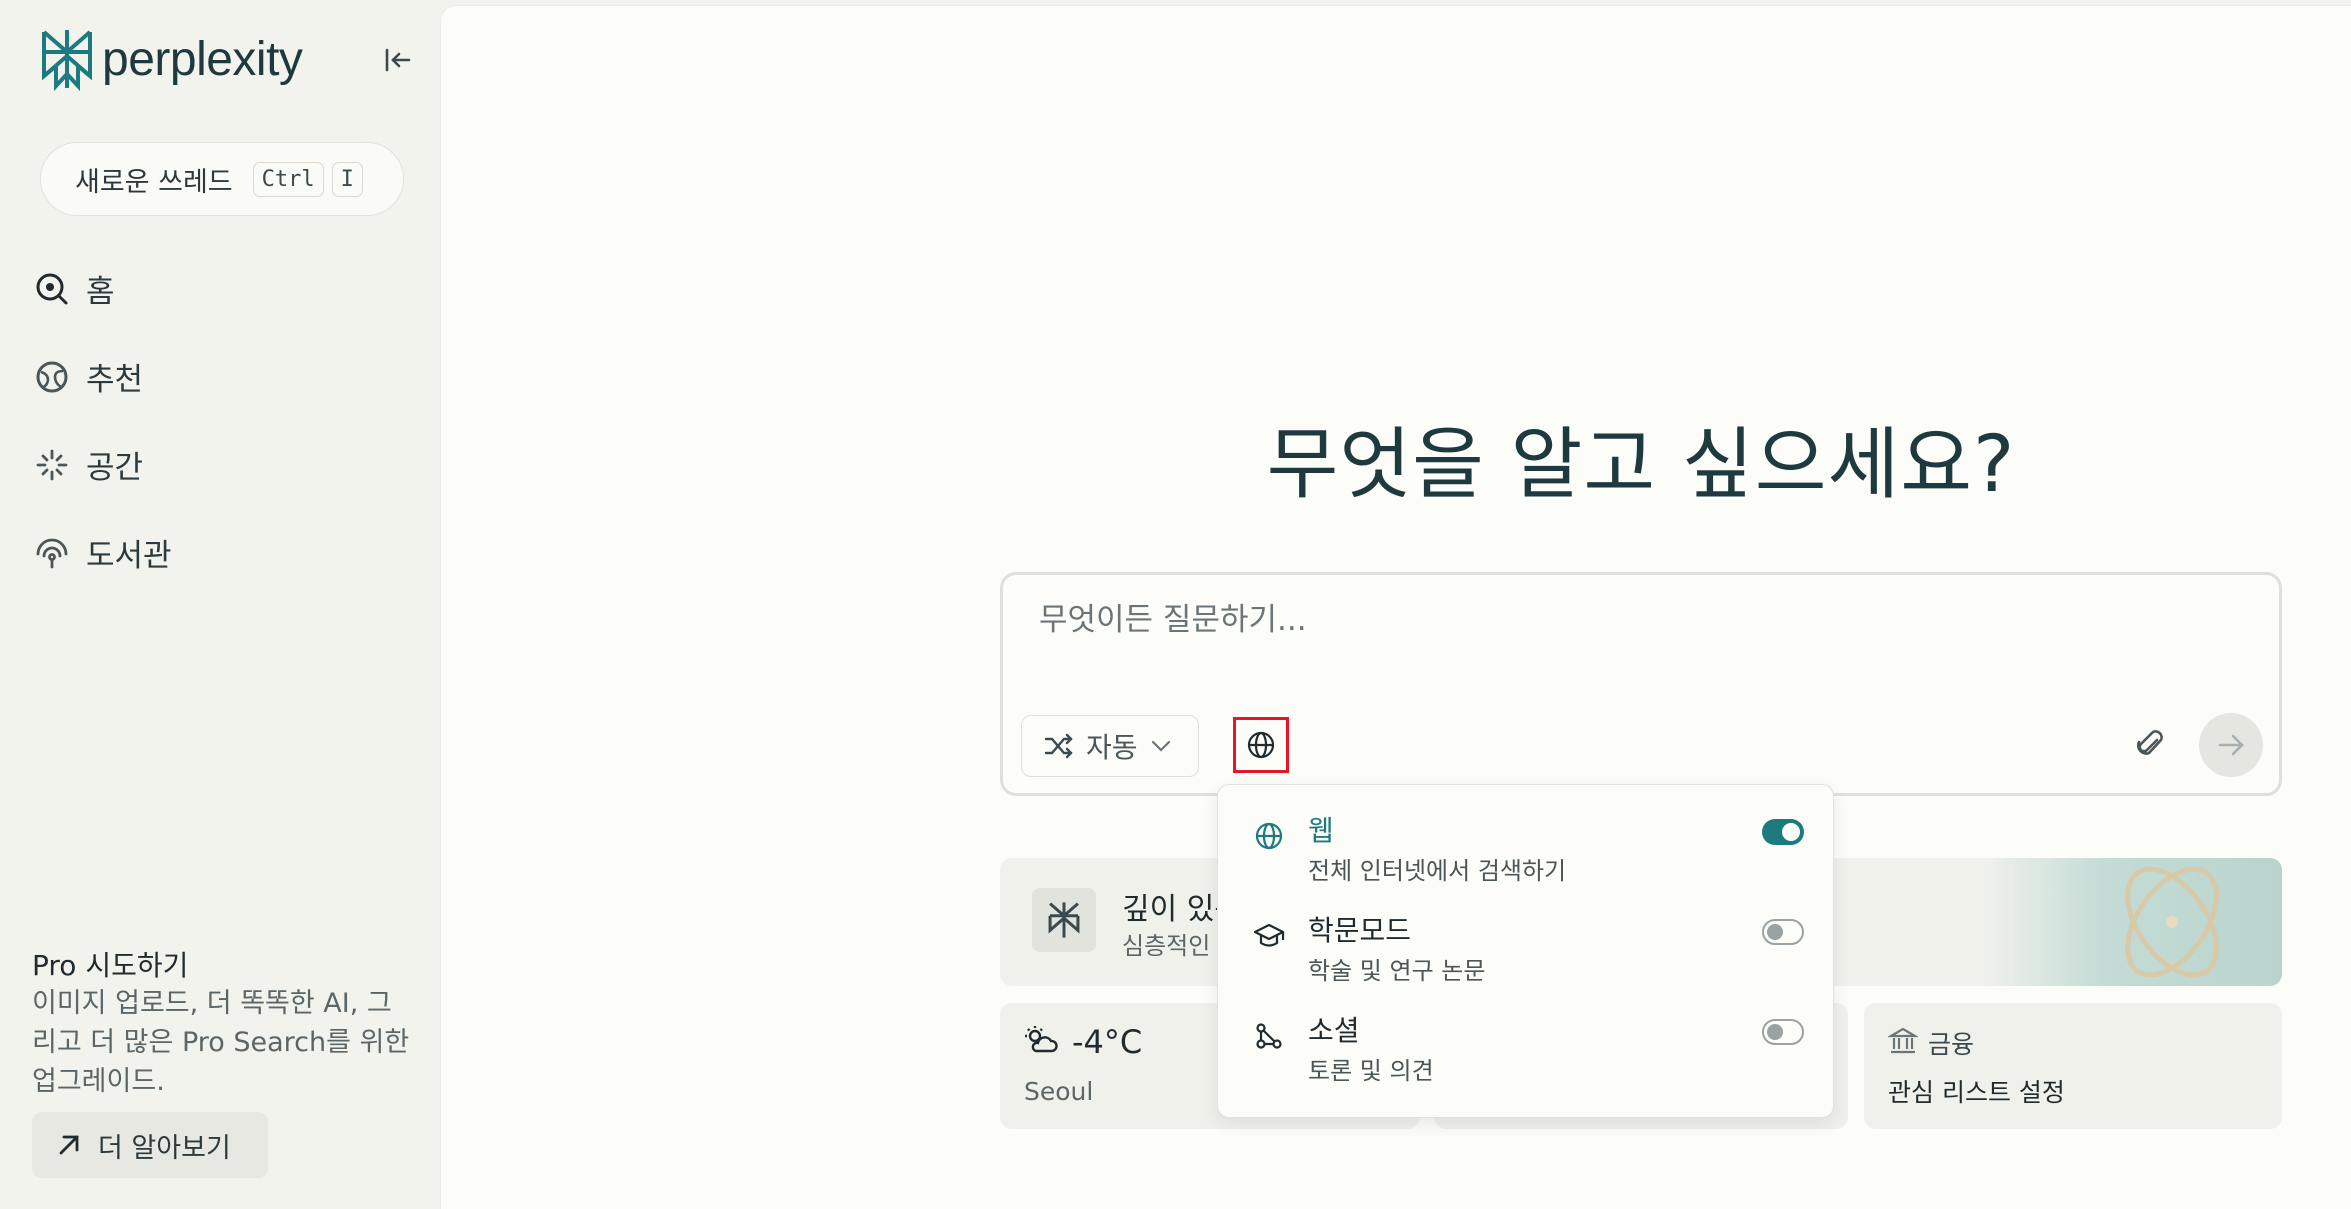  Describe the element at coordinates (1783, 832) in the screenshot. I see `web-toggle` at that location.